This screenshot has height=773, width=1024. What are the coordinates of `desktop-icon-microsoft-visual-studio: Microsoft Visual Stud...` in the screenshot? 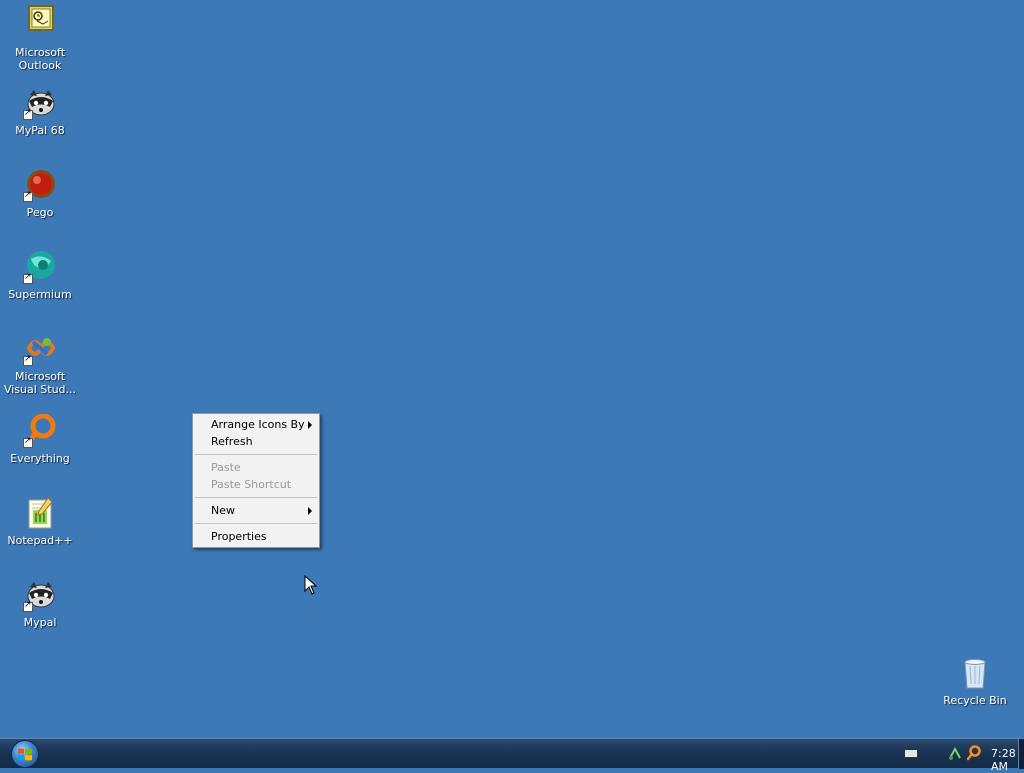 It's located at (40, 364).